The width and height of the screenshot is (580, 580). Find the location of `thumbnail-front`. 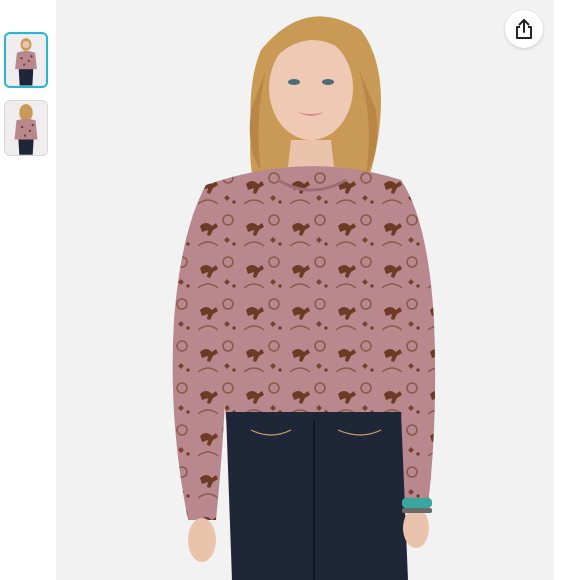

thumbnail-front is located at coordinates (26, 60).